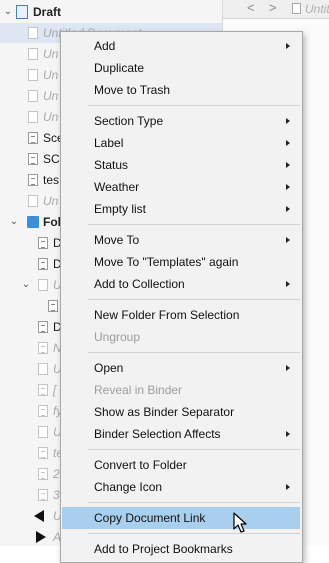 This screenshot has width=329, height=563. I want to click on menu-item-weather: Weather, so click(181, 187).